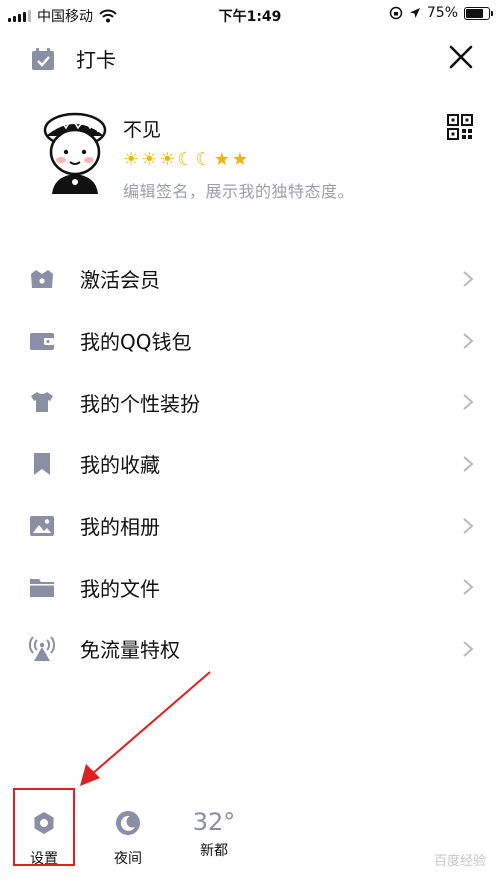 The height and width of the screenshot is (890, 500). I want to click on night-mode-button: 夜间, so click(128, 839).